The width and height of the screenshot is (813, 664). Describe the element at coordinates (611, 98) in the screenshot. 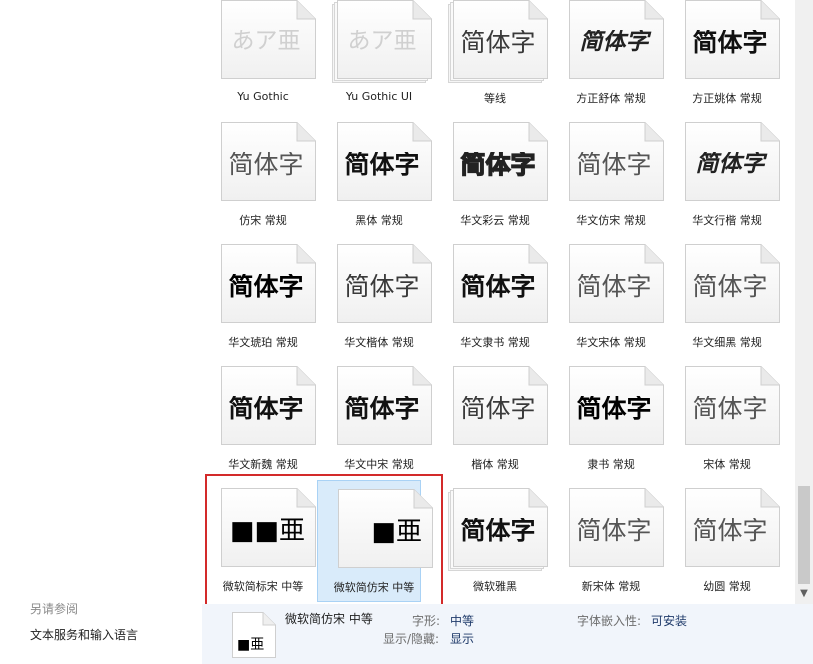

I see `font-name-label: 方正舒体 常规` at that location.